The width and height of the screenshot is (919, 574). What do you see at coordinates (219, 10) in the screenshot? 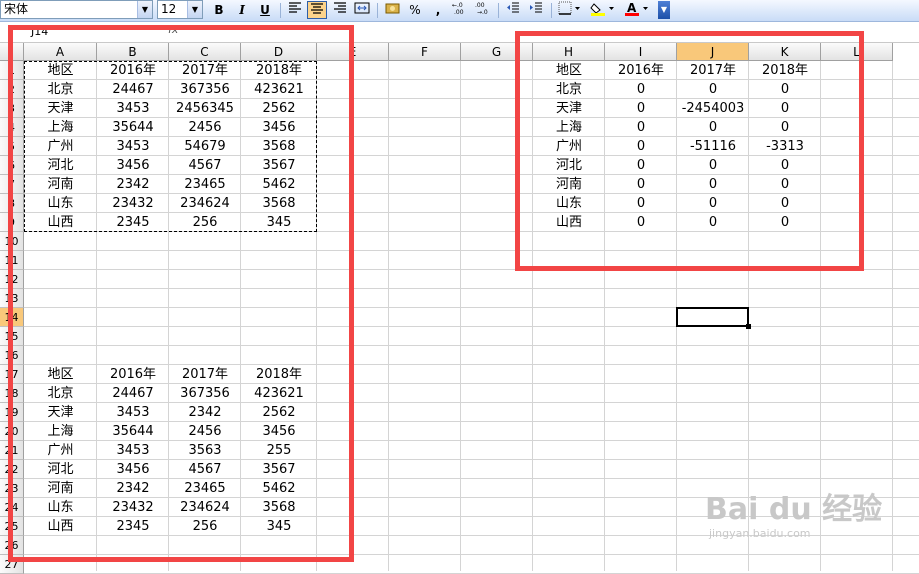
I see `bold-button: B` at bounding box center [219, 10].